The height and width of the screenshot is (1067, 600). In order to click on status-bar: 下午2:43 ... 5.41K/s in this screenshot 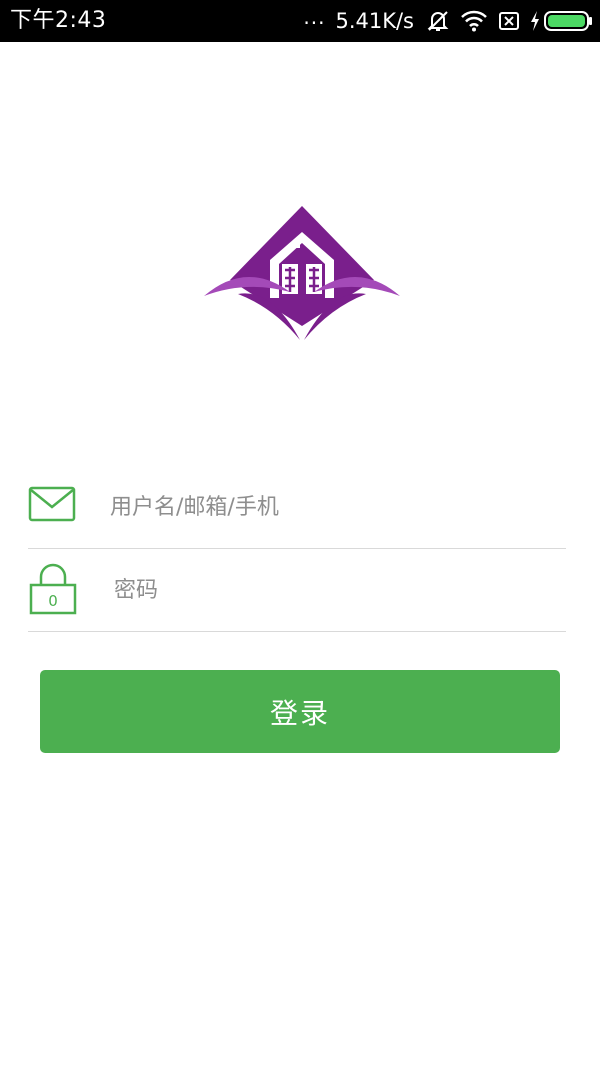, I will do `click(300, 21)`.